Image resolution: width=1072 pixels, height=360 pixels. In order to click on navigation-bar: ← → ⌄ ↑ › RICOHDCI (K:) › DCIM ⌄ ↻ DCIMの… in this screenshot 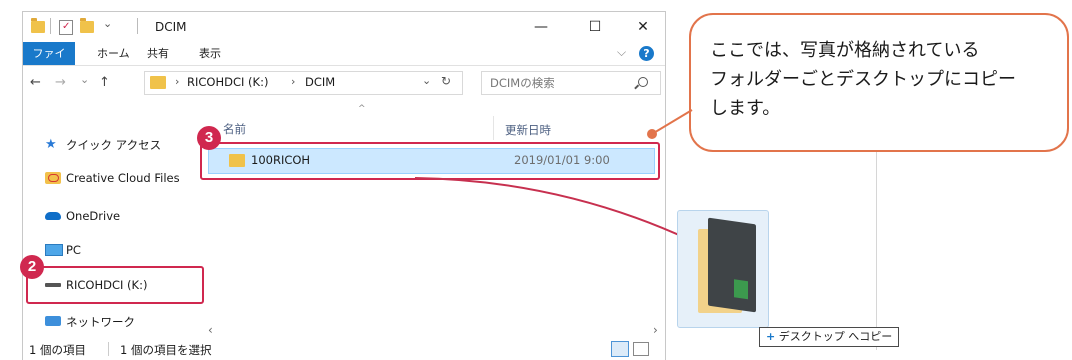, I will do `click(344, 83)`.